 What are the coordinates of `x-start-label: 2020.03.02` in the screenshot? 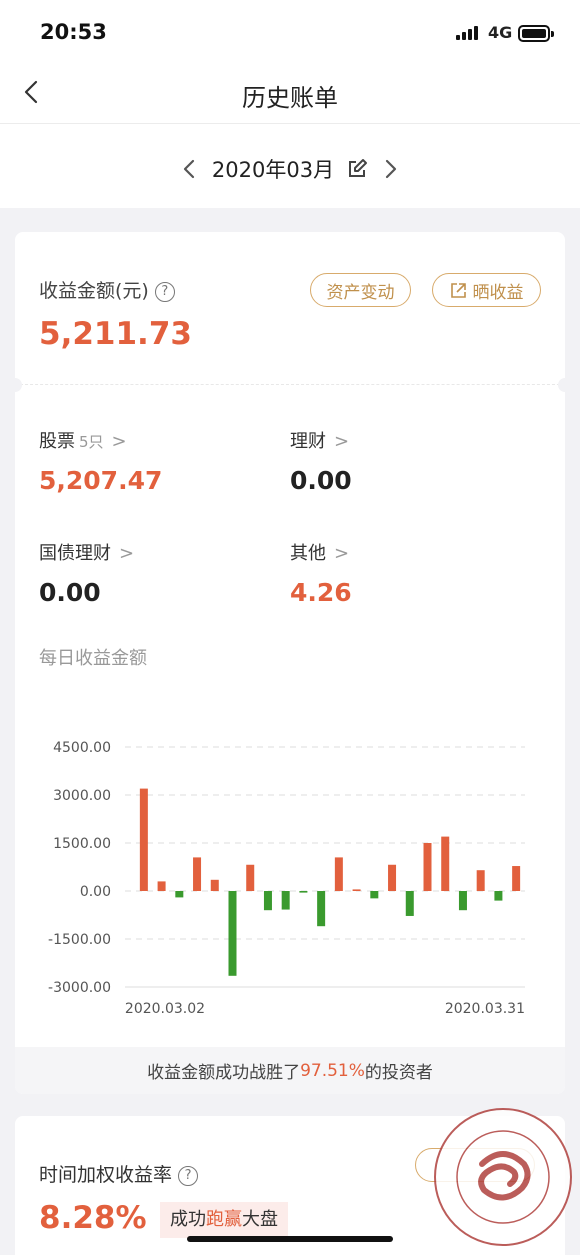 It's located at (165, 1009).